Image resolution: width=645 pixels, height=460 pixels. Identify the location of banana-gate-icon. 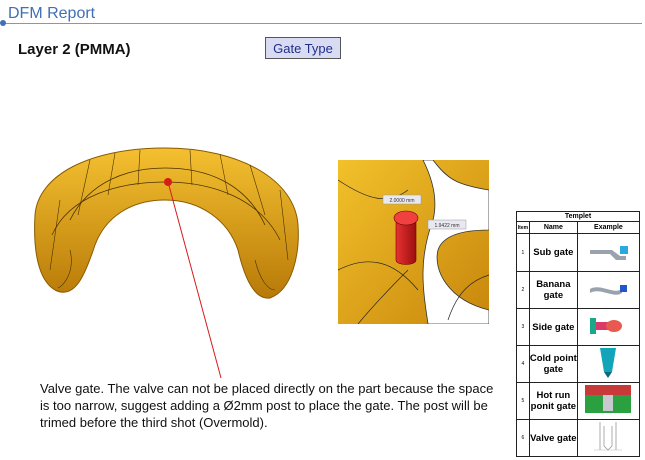
(609, 290).